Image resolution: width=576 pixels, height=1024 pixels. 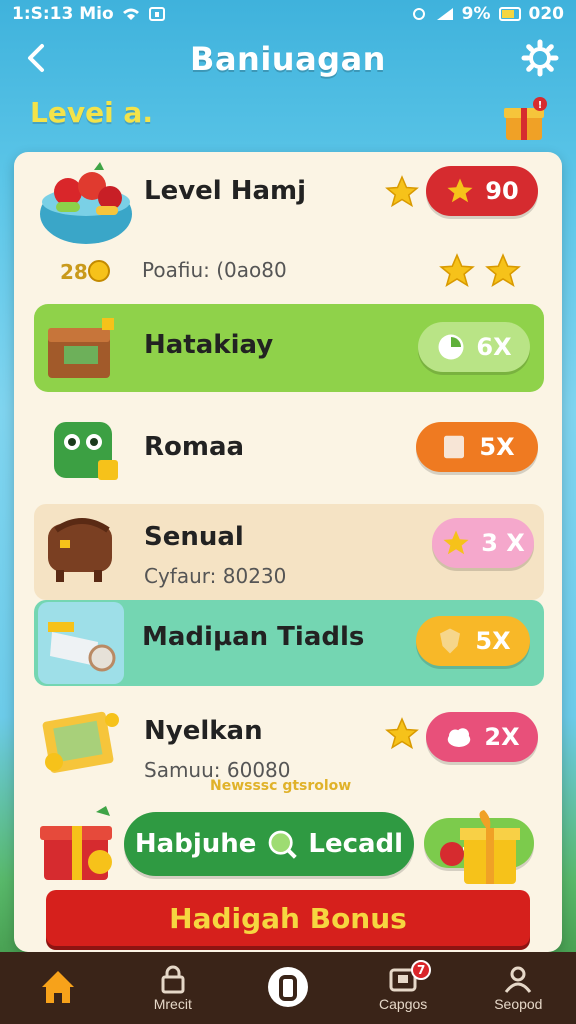 What do you see at coordinates (281, 786) in the screenshot?
I see `row-caption: Newsssc gtsrolow` at bounding box center [281, 786].